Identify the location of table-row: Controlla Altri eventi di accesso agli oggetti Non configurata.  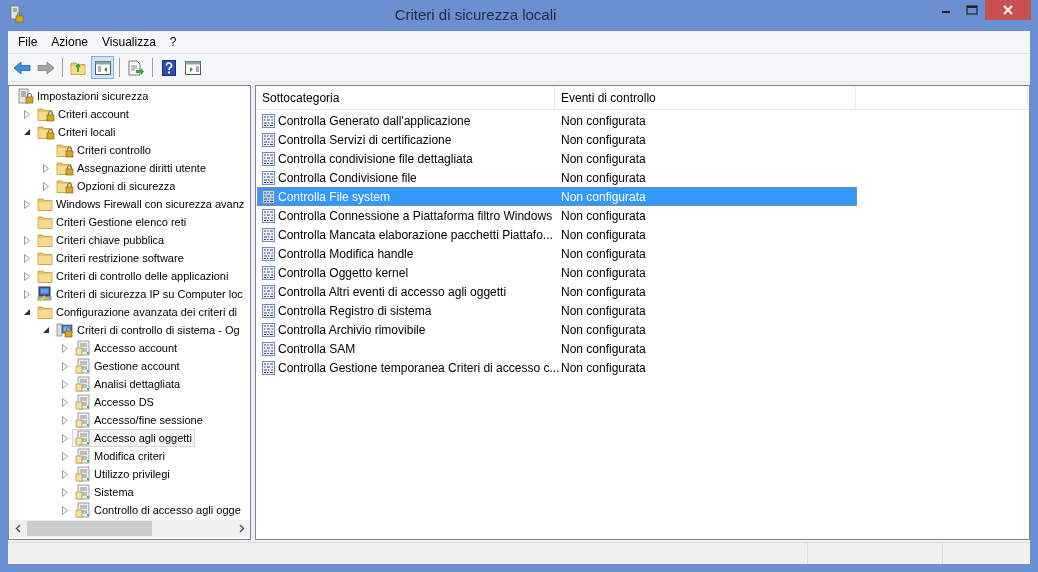
(557, 291).